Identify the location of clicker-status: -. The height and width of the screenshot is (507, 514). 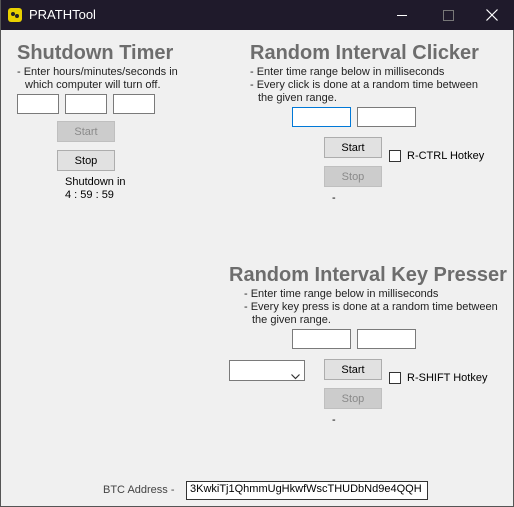
(334, 198).